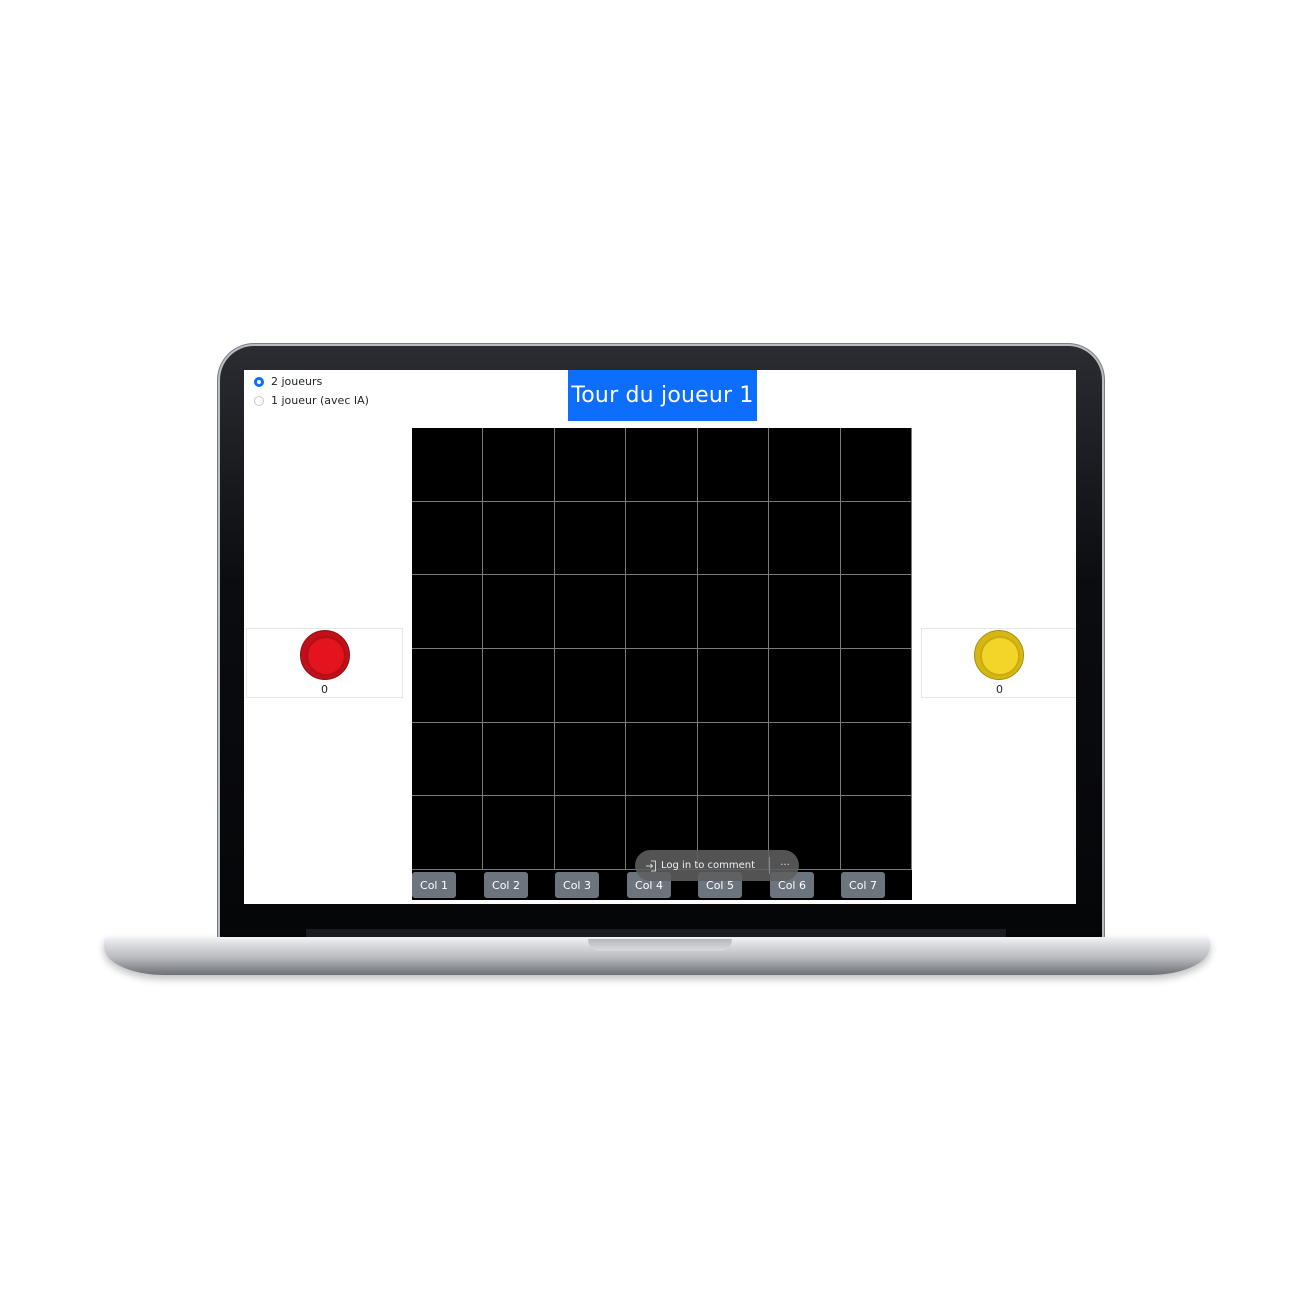 This screenshot has width=1300, height=1300. I want to click on player-2-card: 0, so click(998, 663).